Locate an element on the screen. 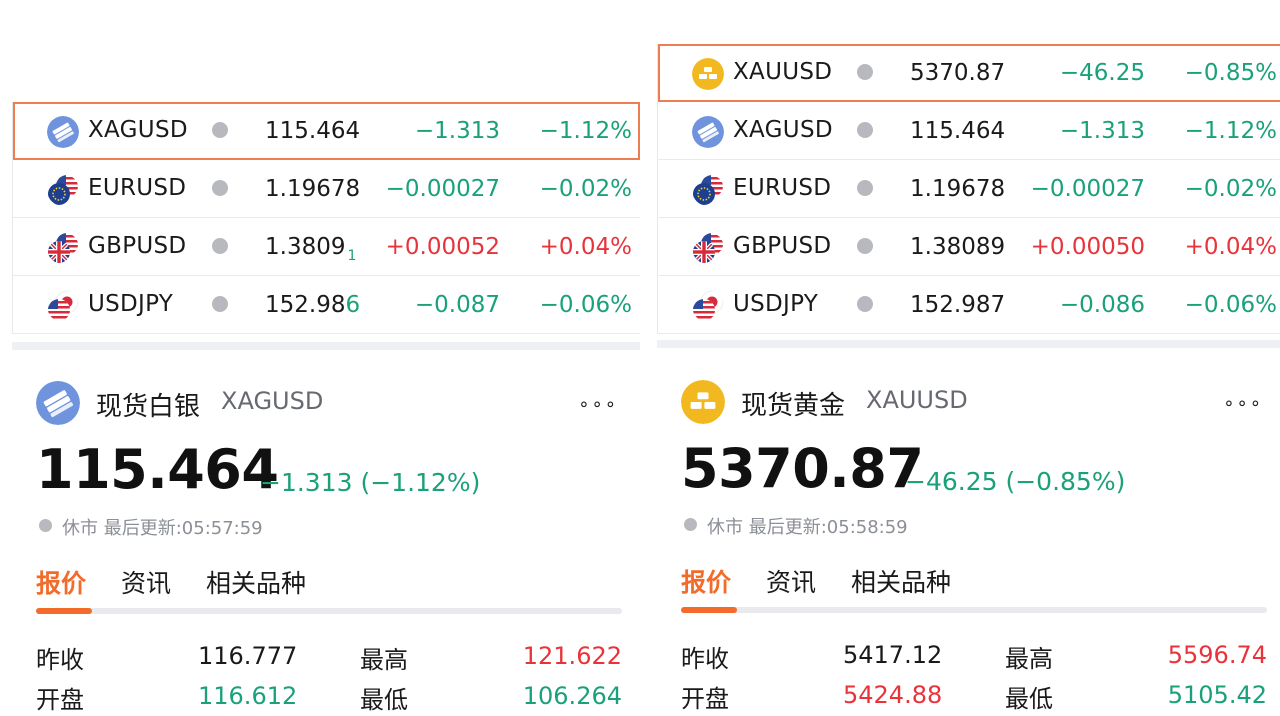 This screenshot has width=1280, height=716. quote-change-pct: −1.12% is located at coordinates (1230, 131).